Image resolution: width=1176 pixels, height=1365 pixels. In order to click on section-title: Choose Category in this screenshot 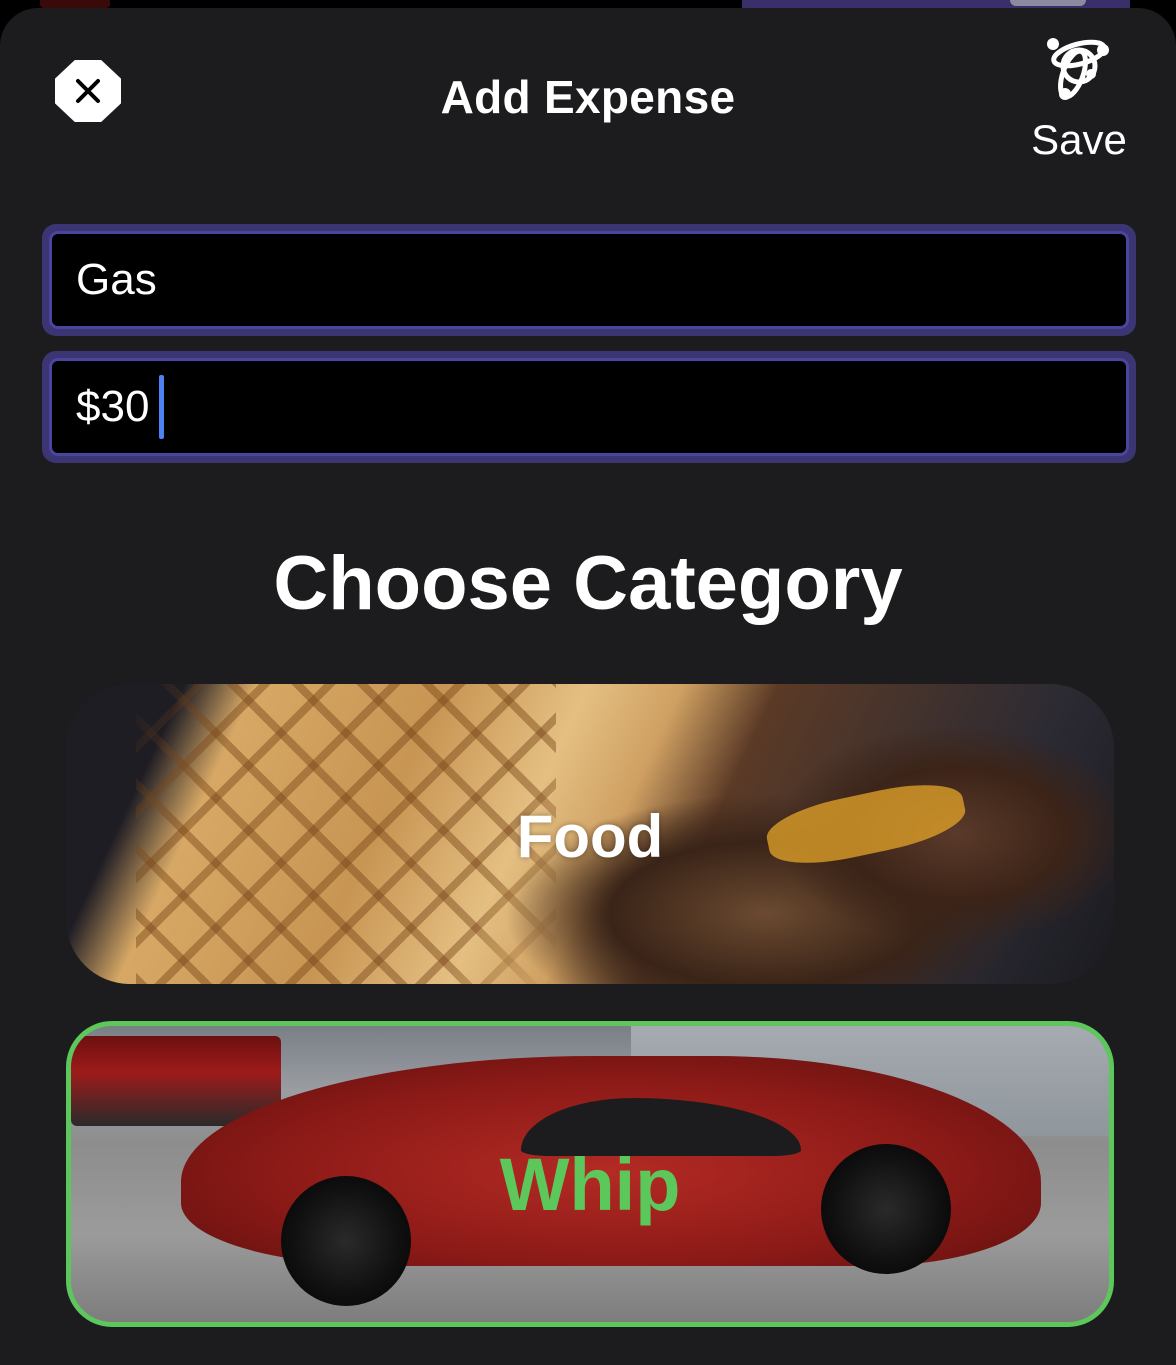, I will do `click(588, 583)`.